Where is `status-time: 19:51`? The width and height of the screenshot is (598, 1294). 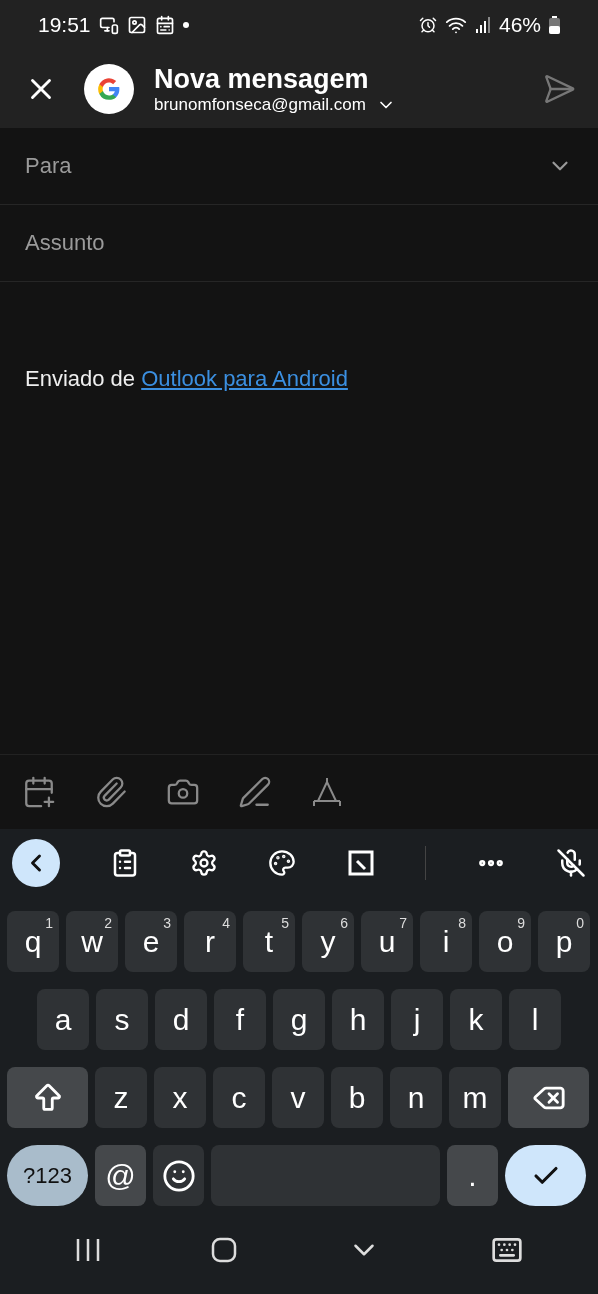
status-time: 19:51 is located at coordinates (64, 25).